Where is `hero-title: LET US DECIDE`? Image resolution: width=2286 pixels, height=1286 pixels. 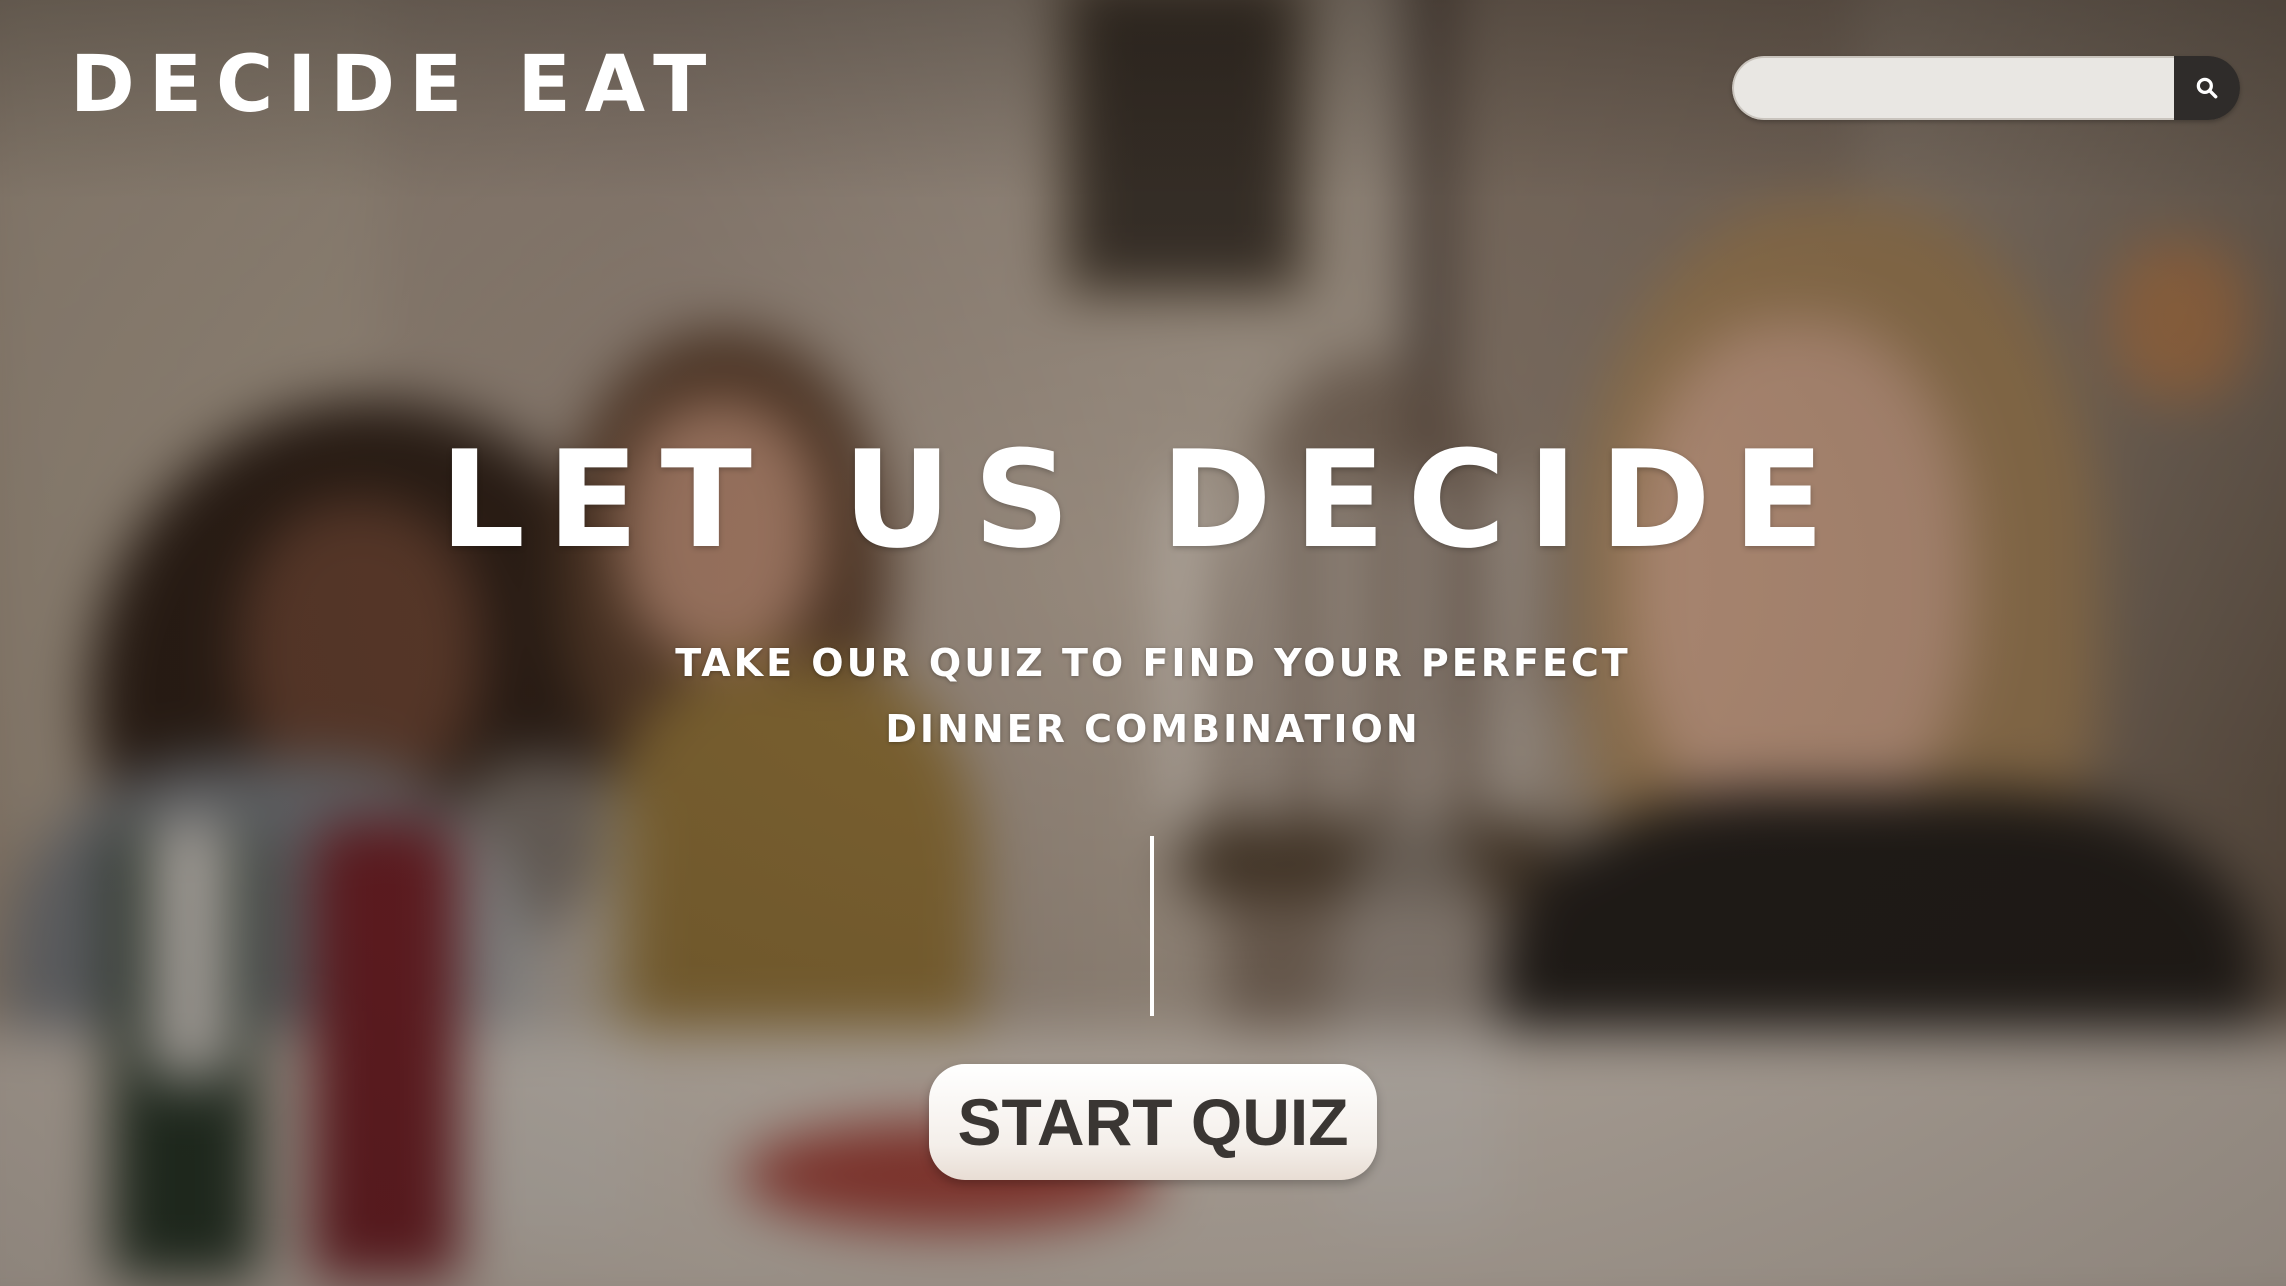 hero-title: LET US DECIDE is located at coordinates (1143, 500).